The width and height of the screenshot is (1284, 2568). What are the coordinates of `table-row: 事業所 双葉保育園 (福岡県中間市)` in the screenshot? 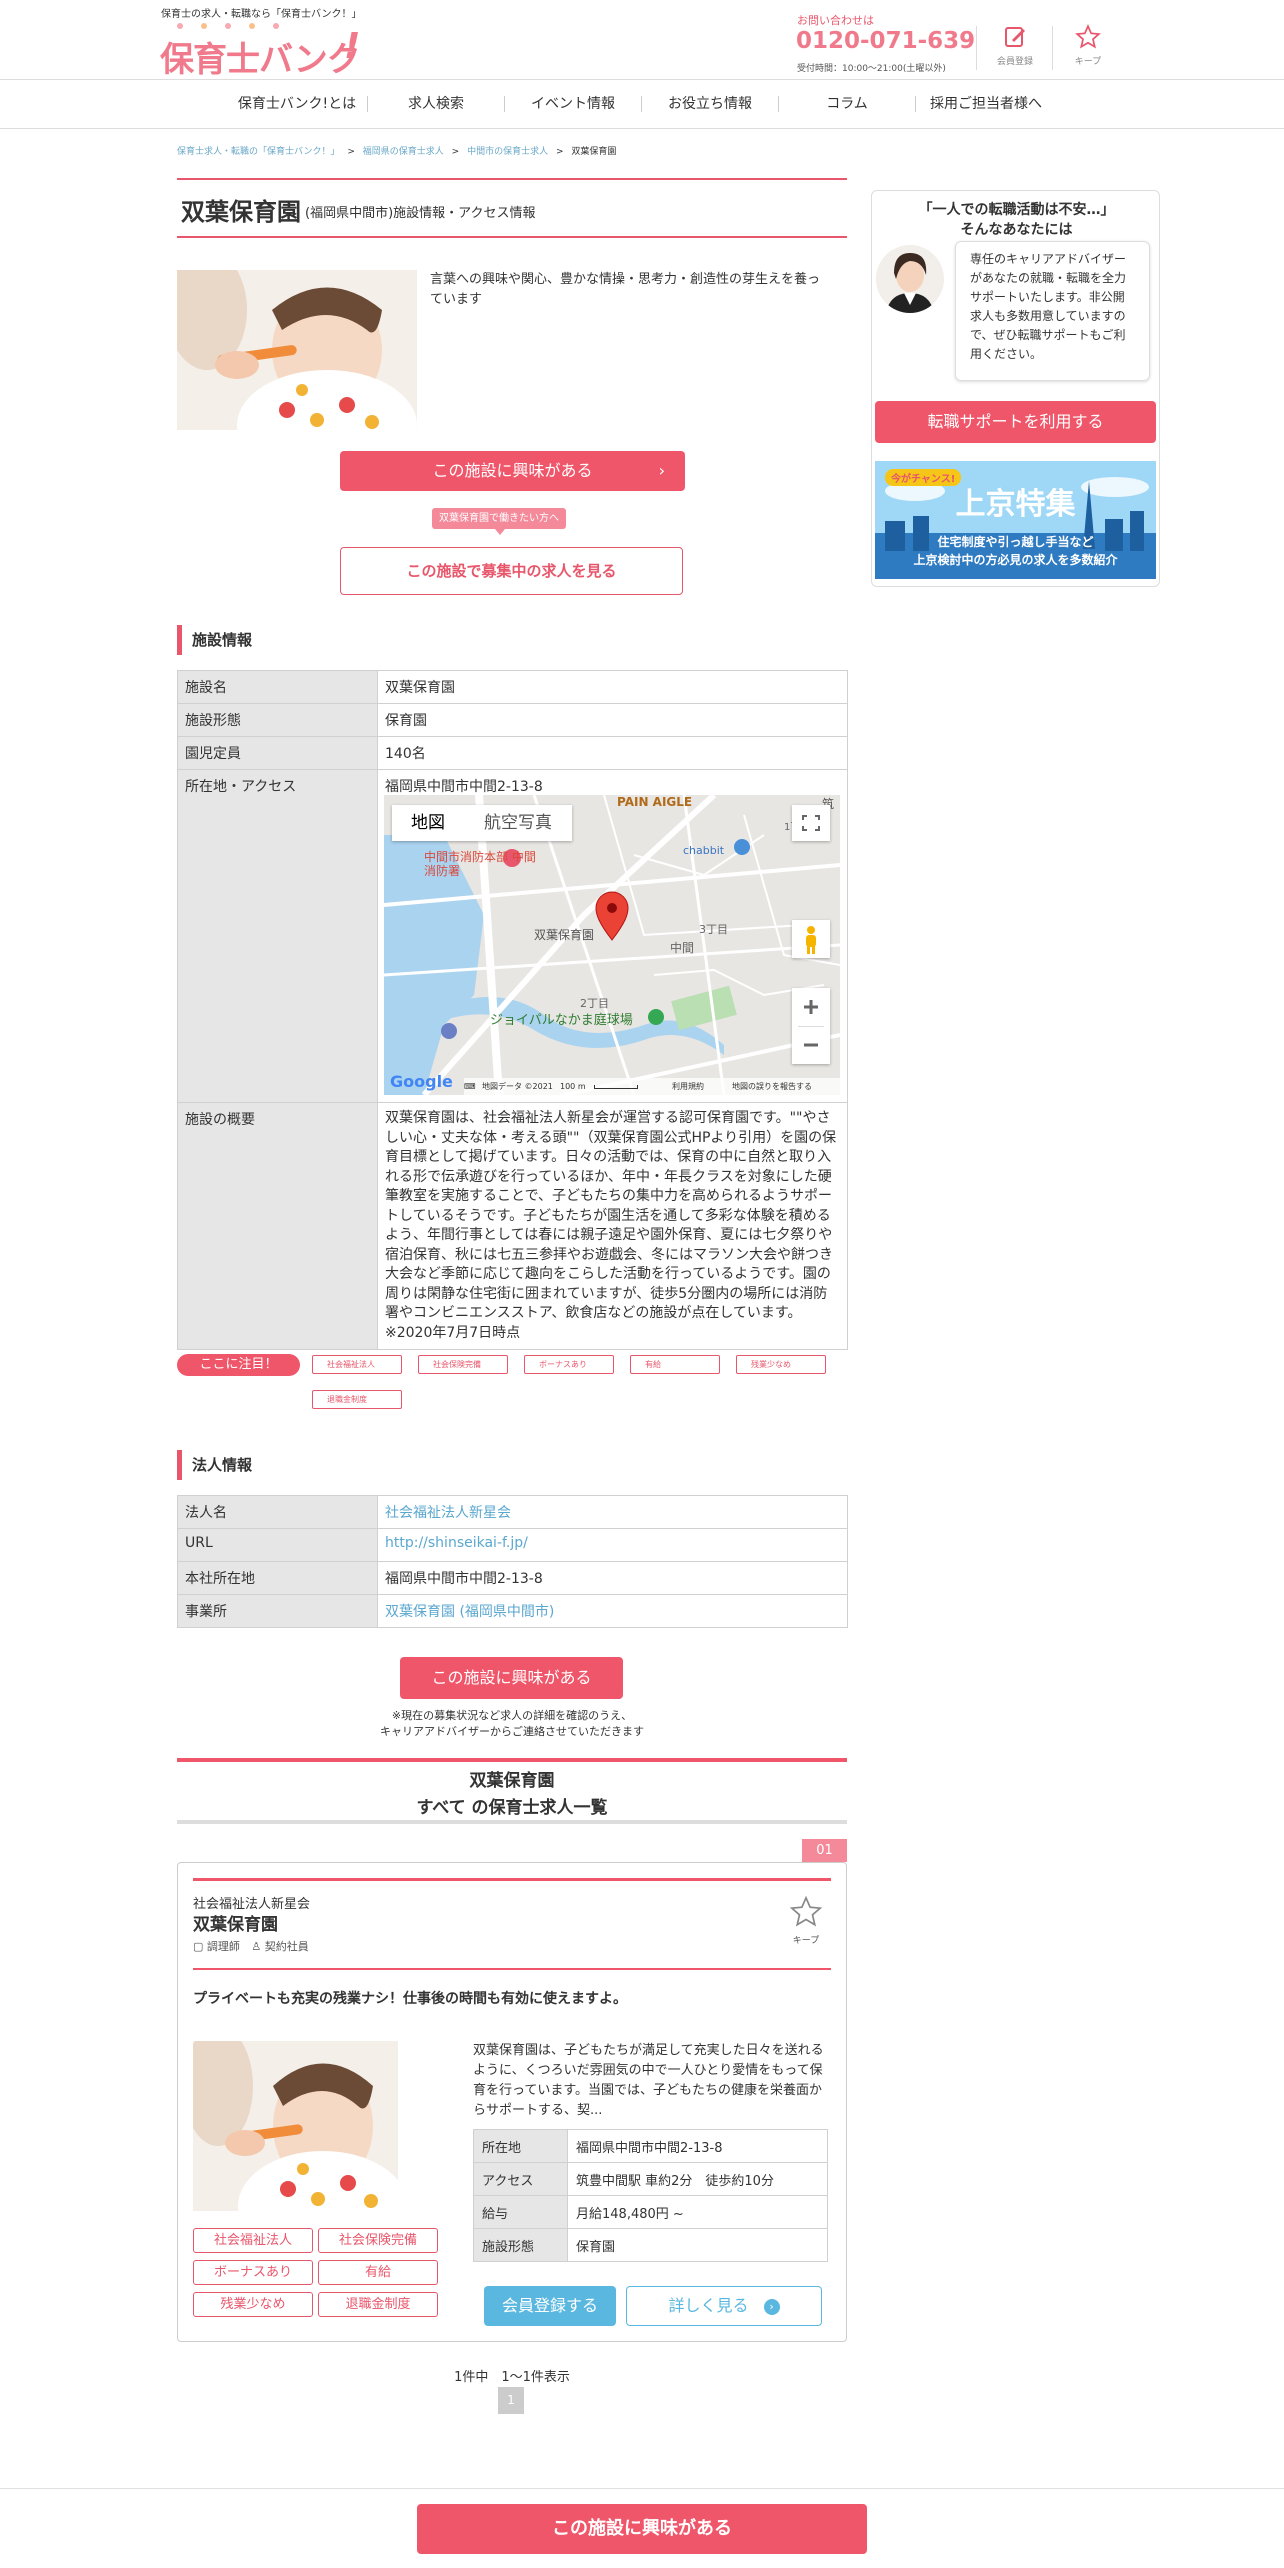 It's located at (512, 1611).